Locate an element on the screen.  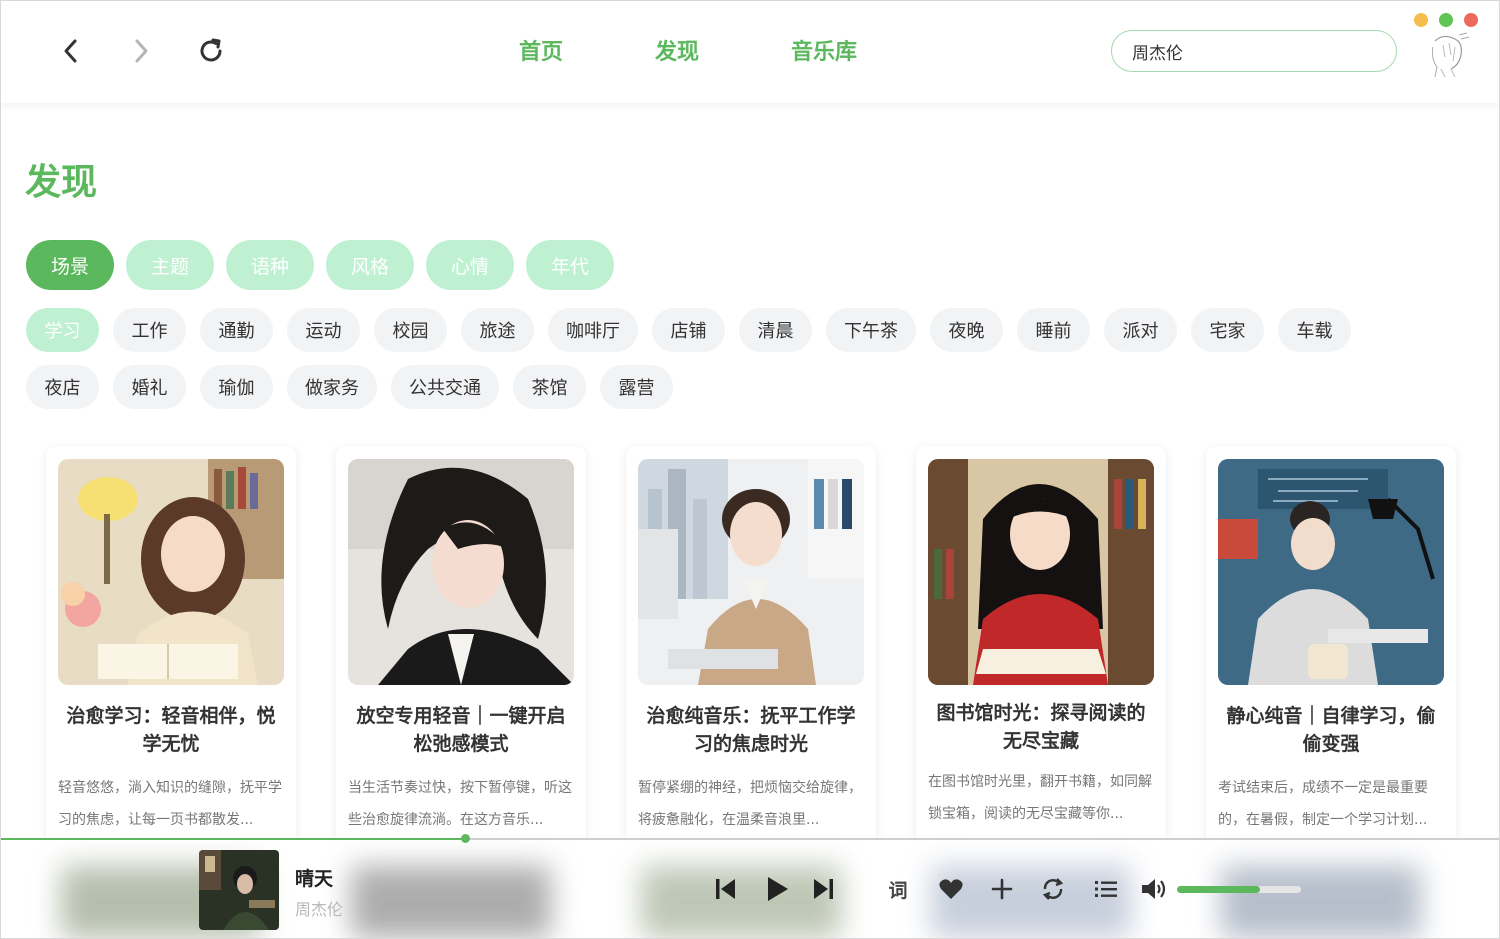
chevron-right-icon is located at coordinates (141, 51).